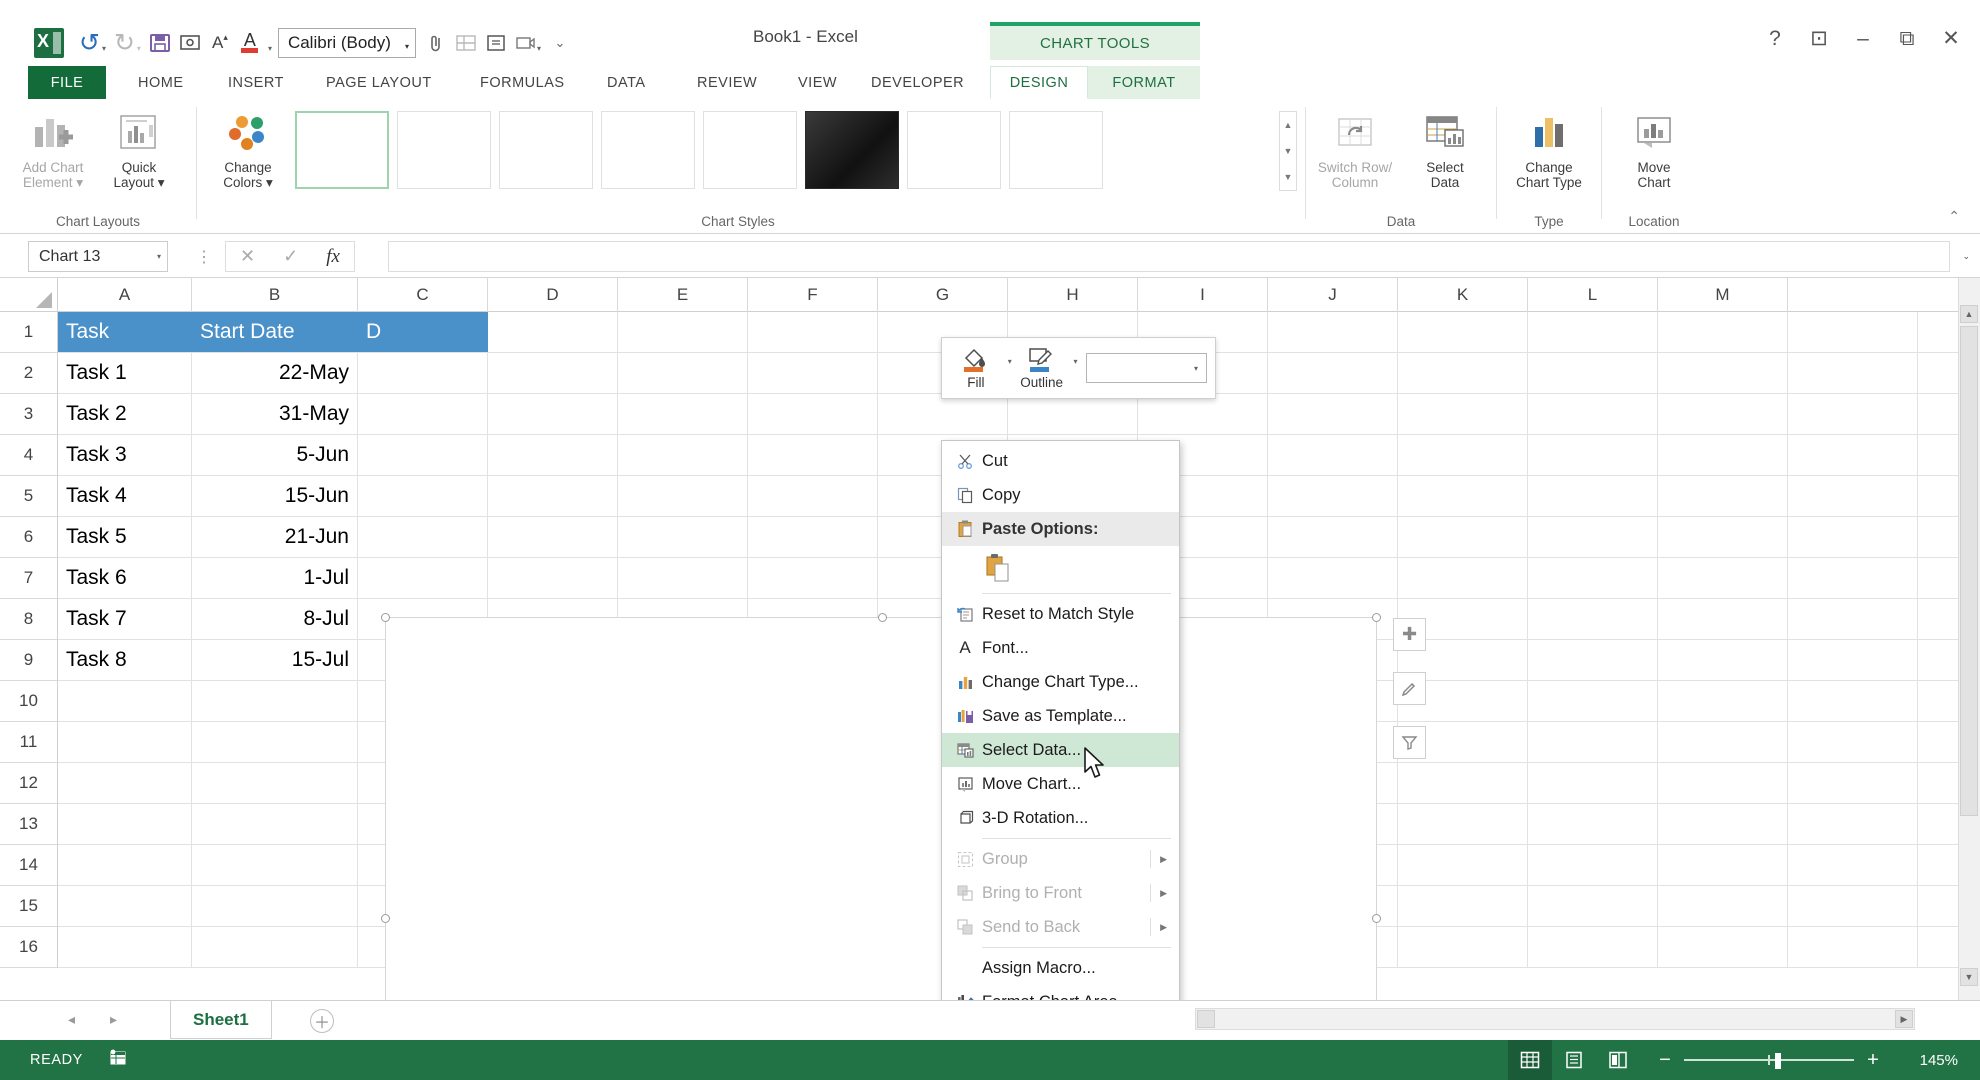 This screenshot has height=1080, width=1980. I want to click on page-break-preview-icon, so click(1618, 1060).